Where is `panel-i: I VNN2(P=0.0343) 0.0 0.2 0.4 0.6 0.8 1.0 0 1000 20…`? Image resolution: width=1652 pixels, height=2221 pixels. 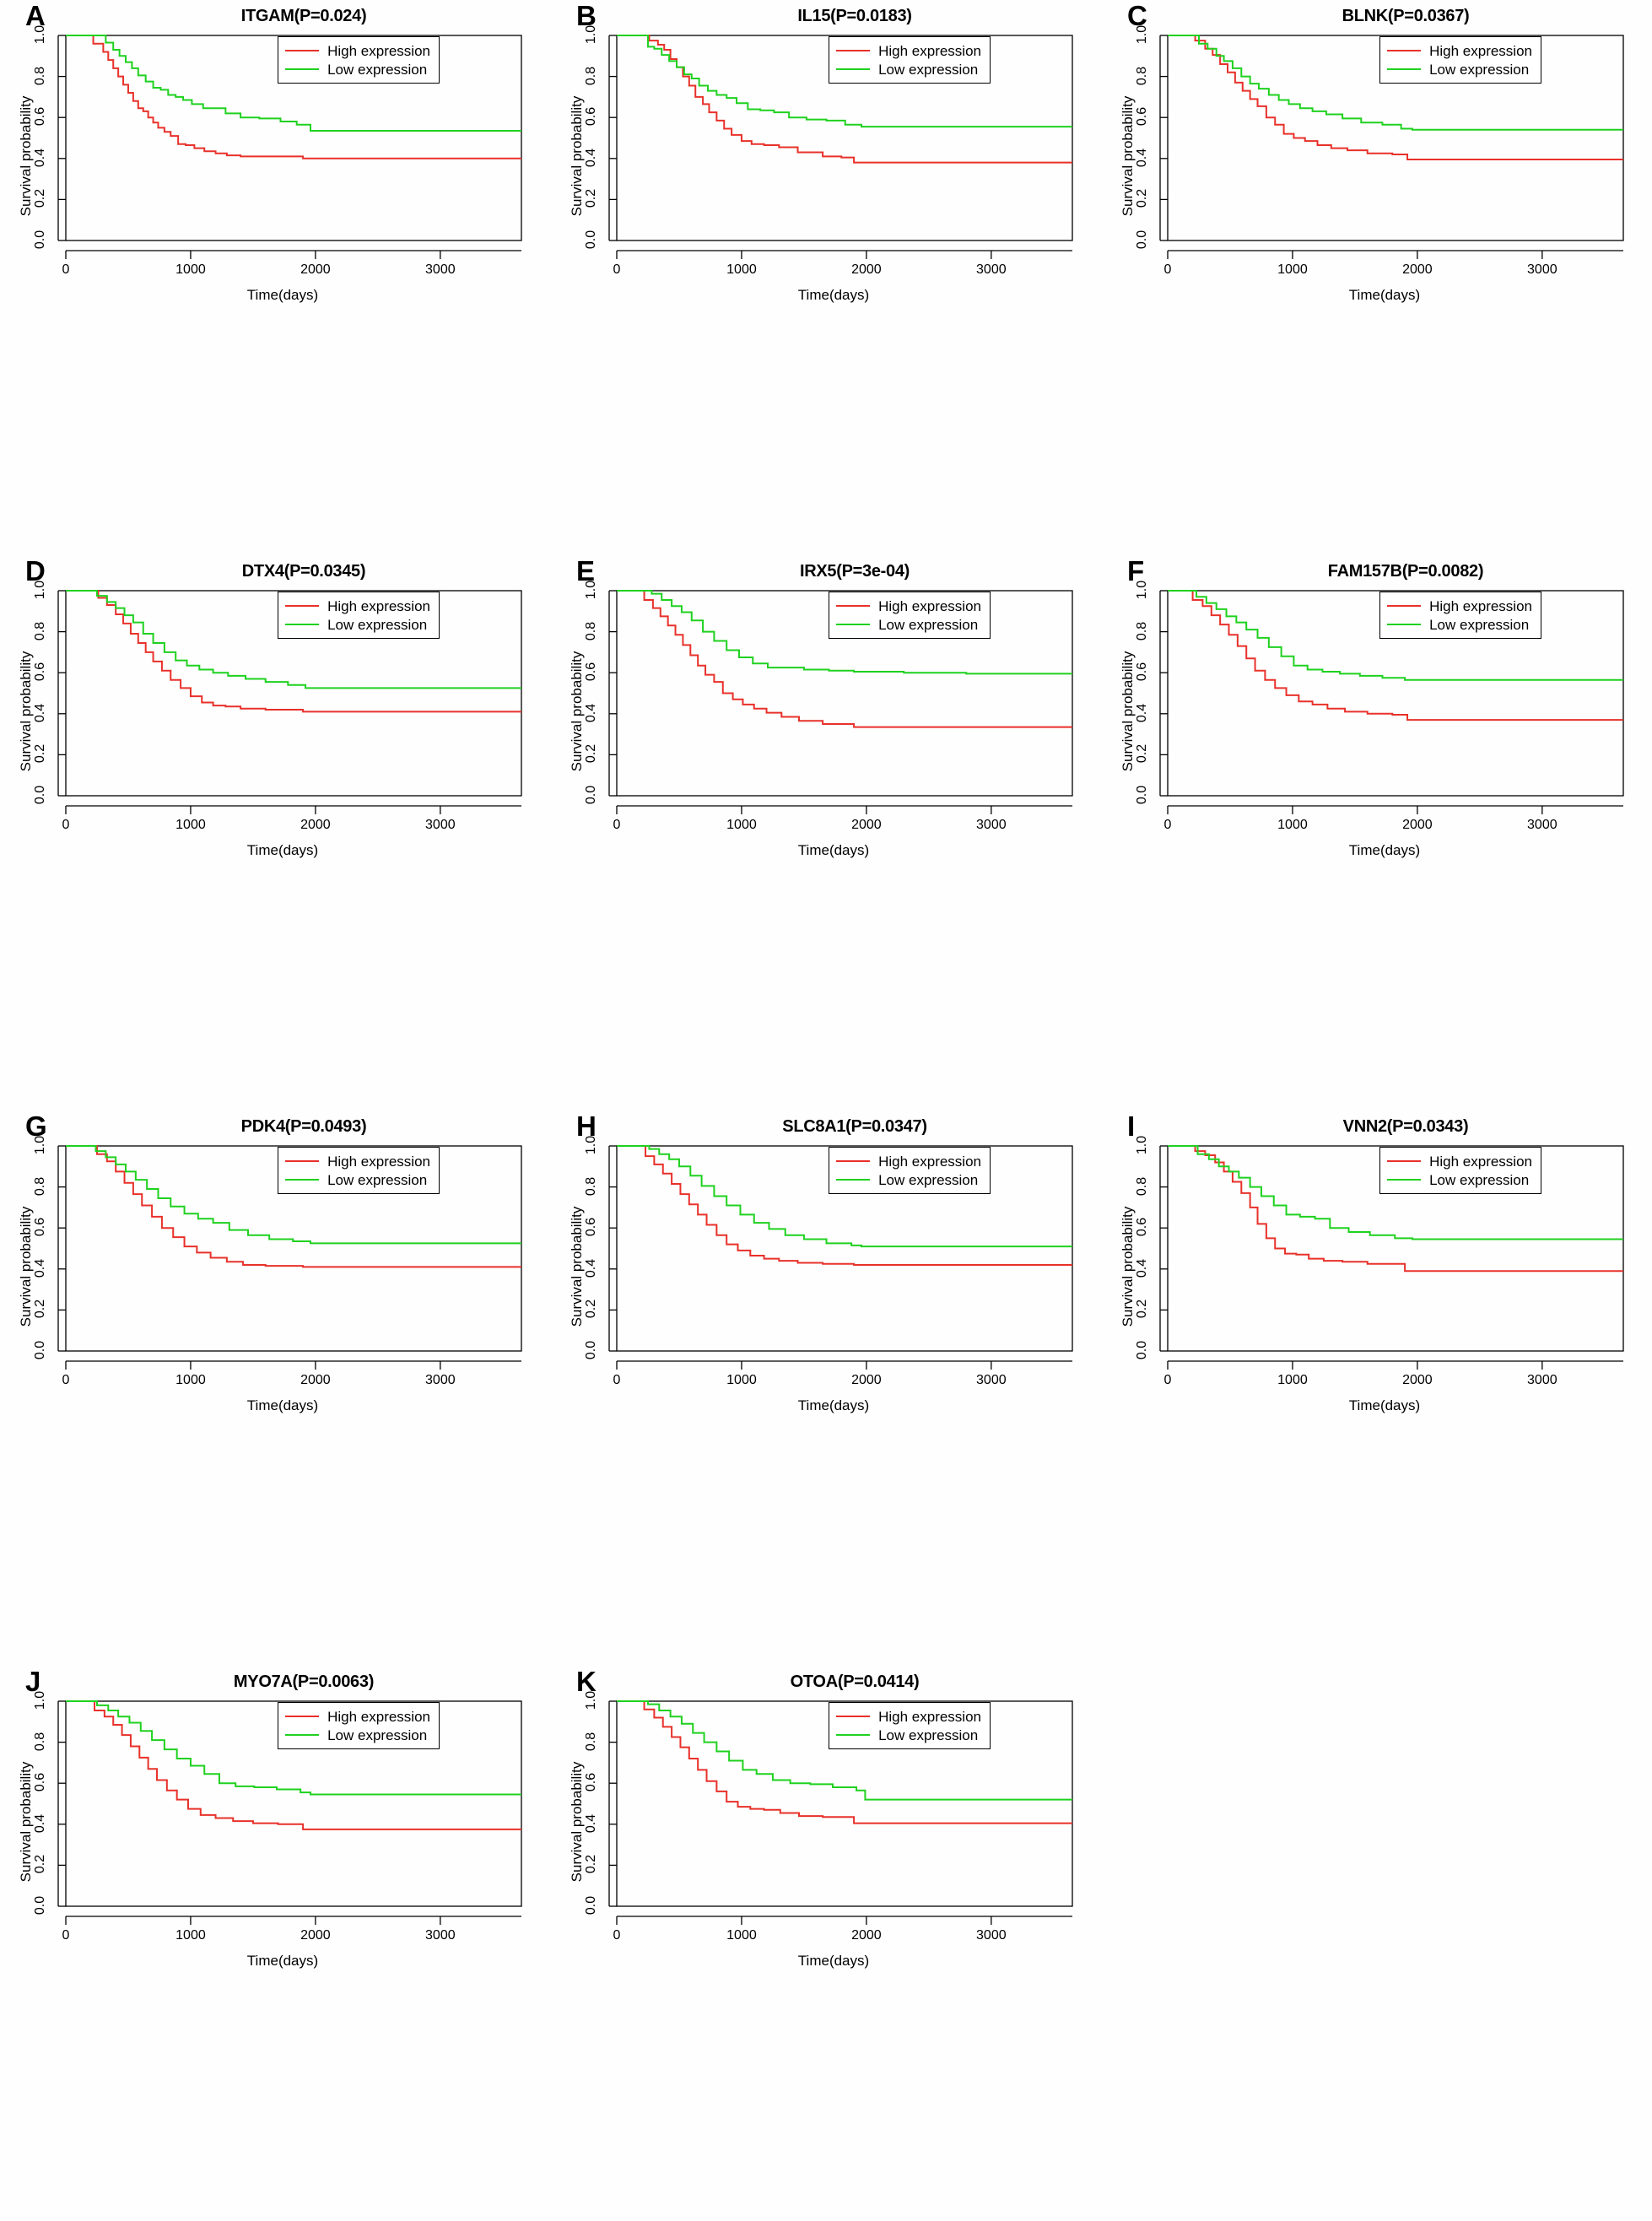
panel-i: I VNN2(P=0.0343) 0.0 0.2 0.4 0.6 0.8 1.0 0 1000 20… is located at coordinates (1377, 1388).